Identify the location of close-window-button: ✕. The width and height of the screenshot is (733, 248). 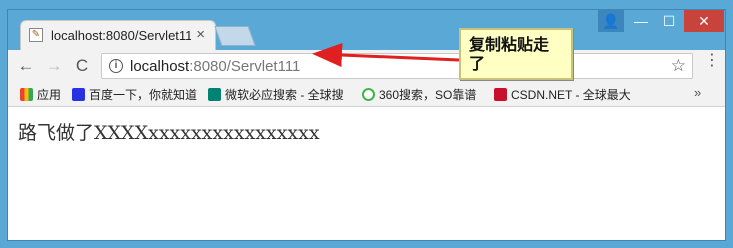
(704, 21).